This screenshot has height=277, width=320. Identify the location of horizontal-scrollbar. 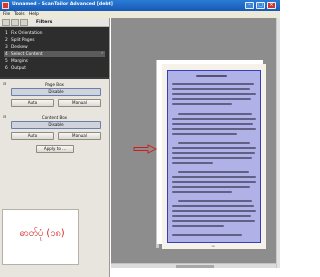
(193, 265).